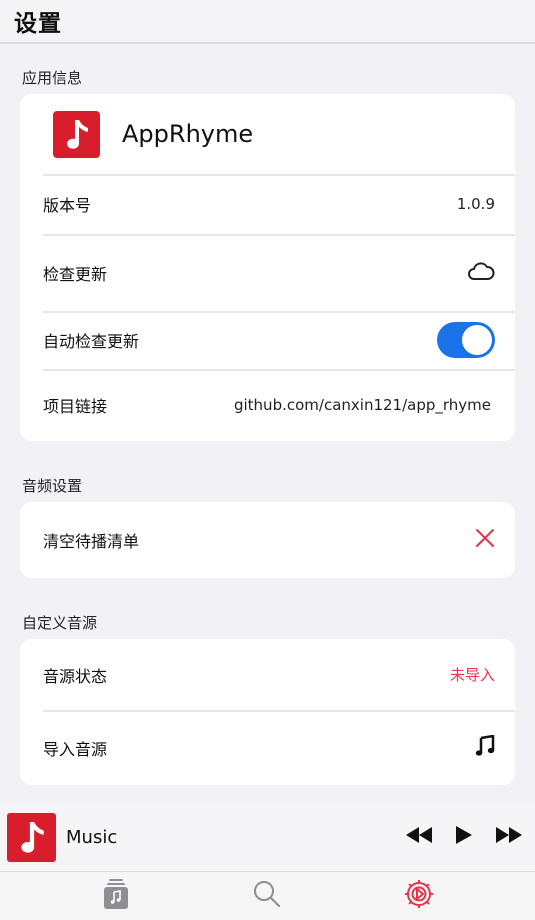  I want to click on cloud-icon, so click(481, 273).